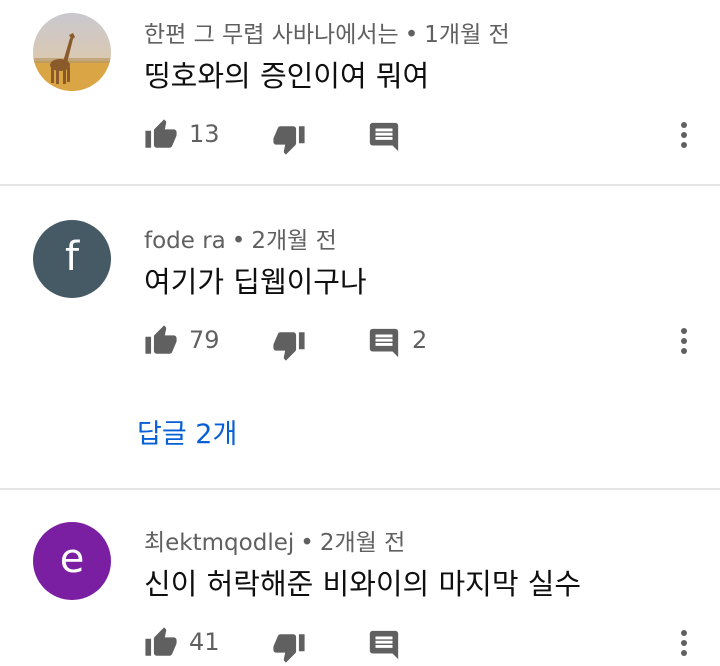 The height and width of the screenshot is (666, 720). What do you see at coordinates (271, 35) in the screenshot?
I see `author-name: 한편 그 무렵 사바나에서는` at bounding box center [271, 35].